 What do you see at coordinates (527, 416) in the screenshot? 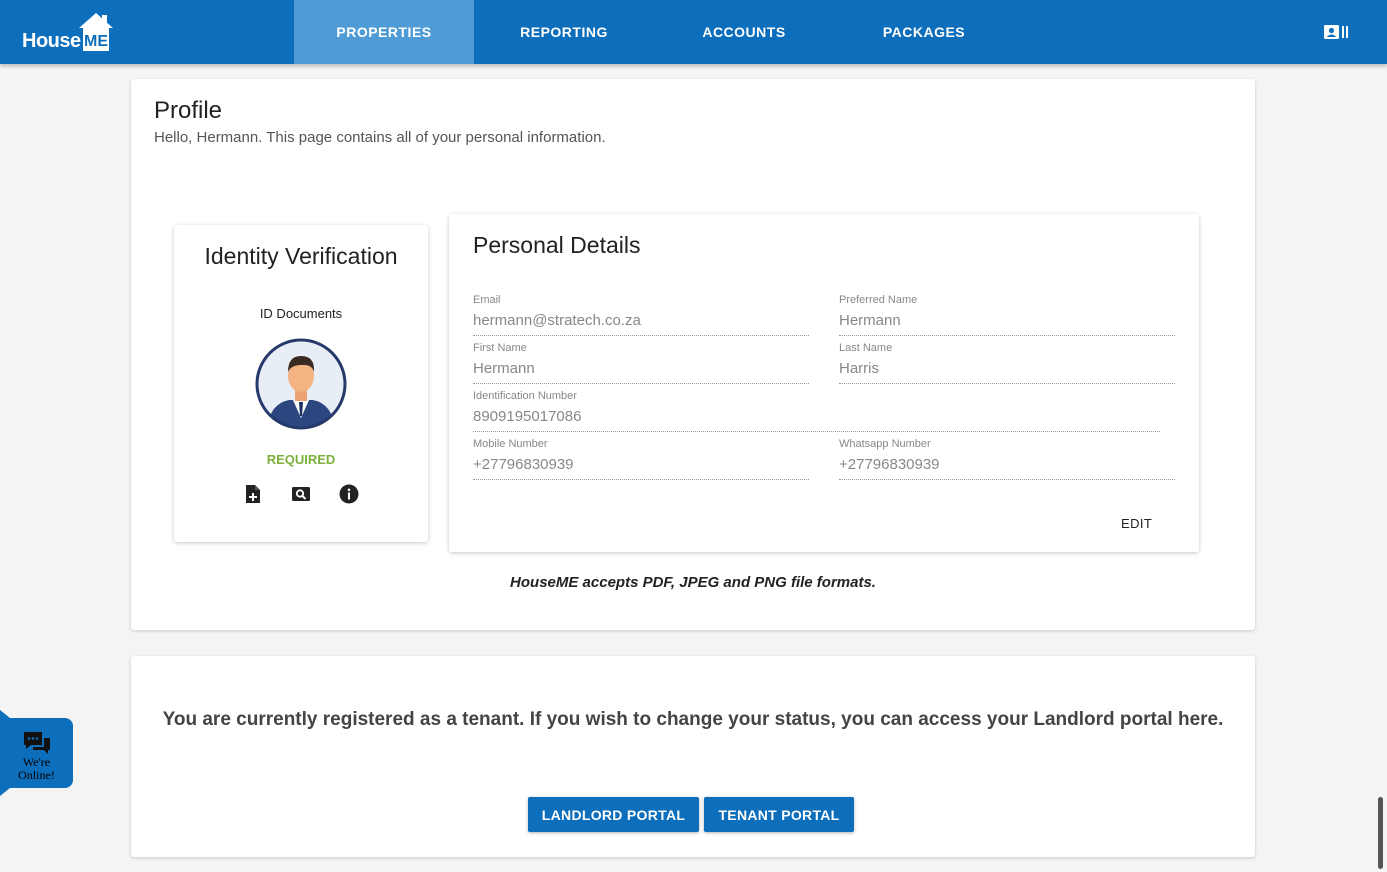
I see `id-number-value: 8909195017086` at bounding box center [527, 416].